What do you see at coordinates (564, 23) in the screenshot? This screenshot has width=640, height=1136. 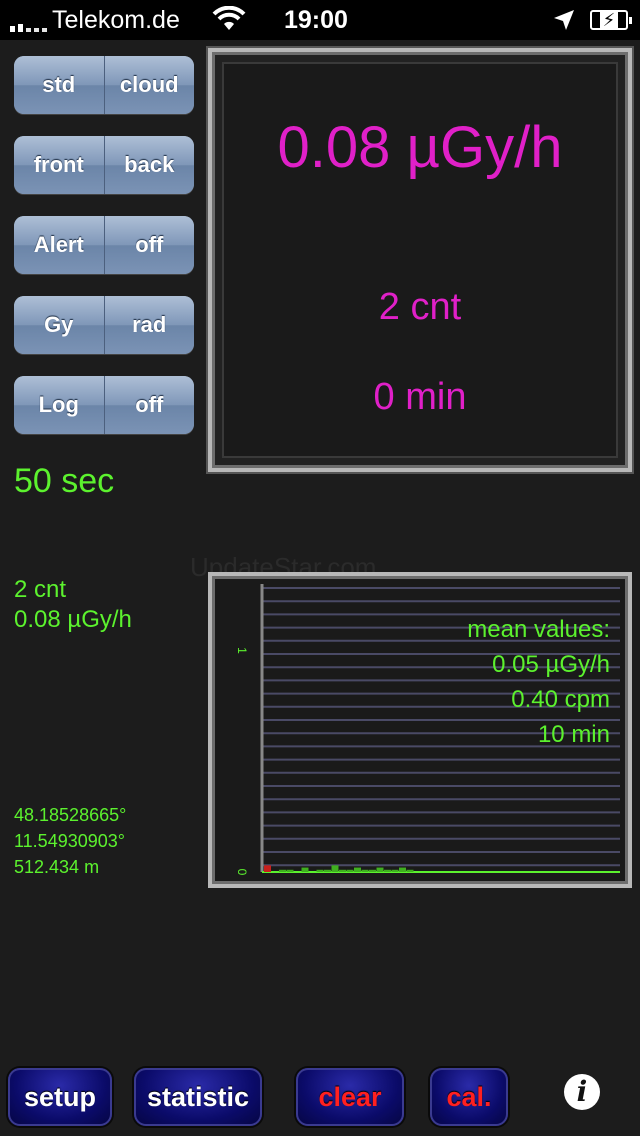 I see `location-arrow-icon` at bounding box center [564, 23].